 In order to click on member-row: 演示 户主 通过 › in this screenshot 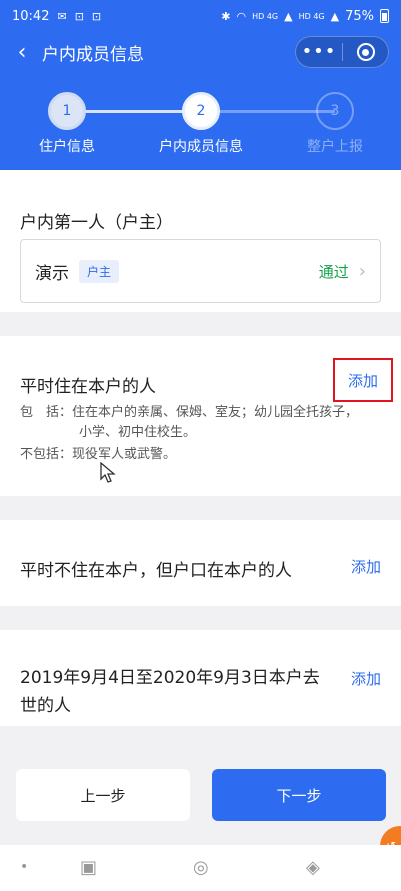, I will do `click(200, 271)`.